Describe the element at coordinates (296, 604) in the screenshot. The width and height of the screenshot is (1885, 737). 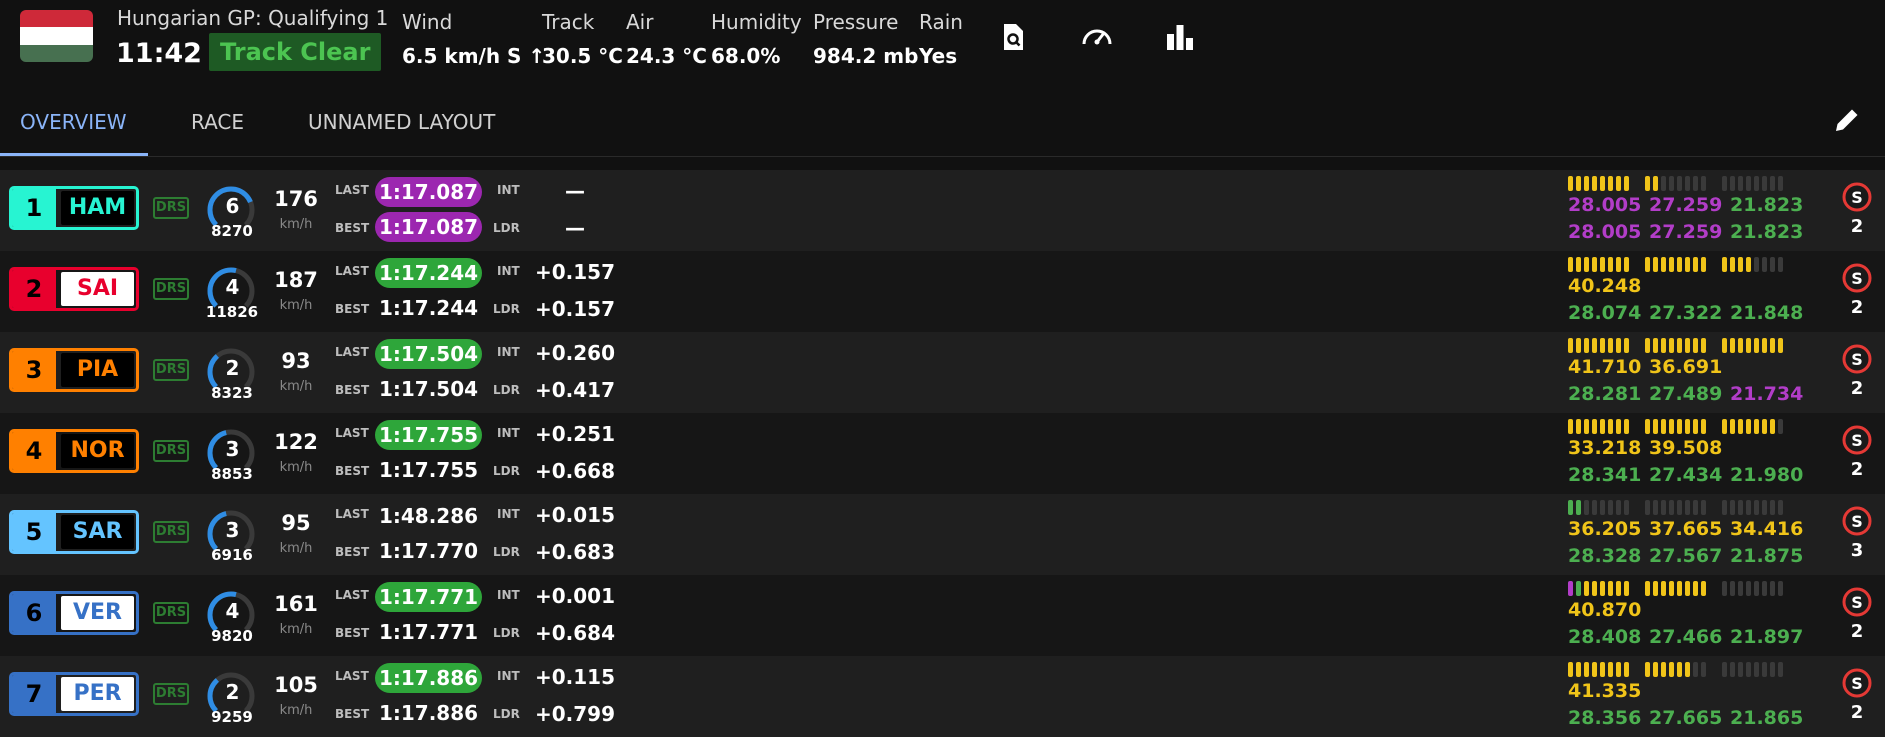
I see `speed-value: 161` at that location.